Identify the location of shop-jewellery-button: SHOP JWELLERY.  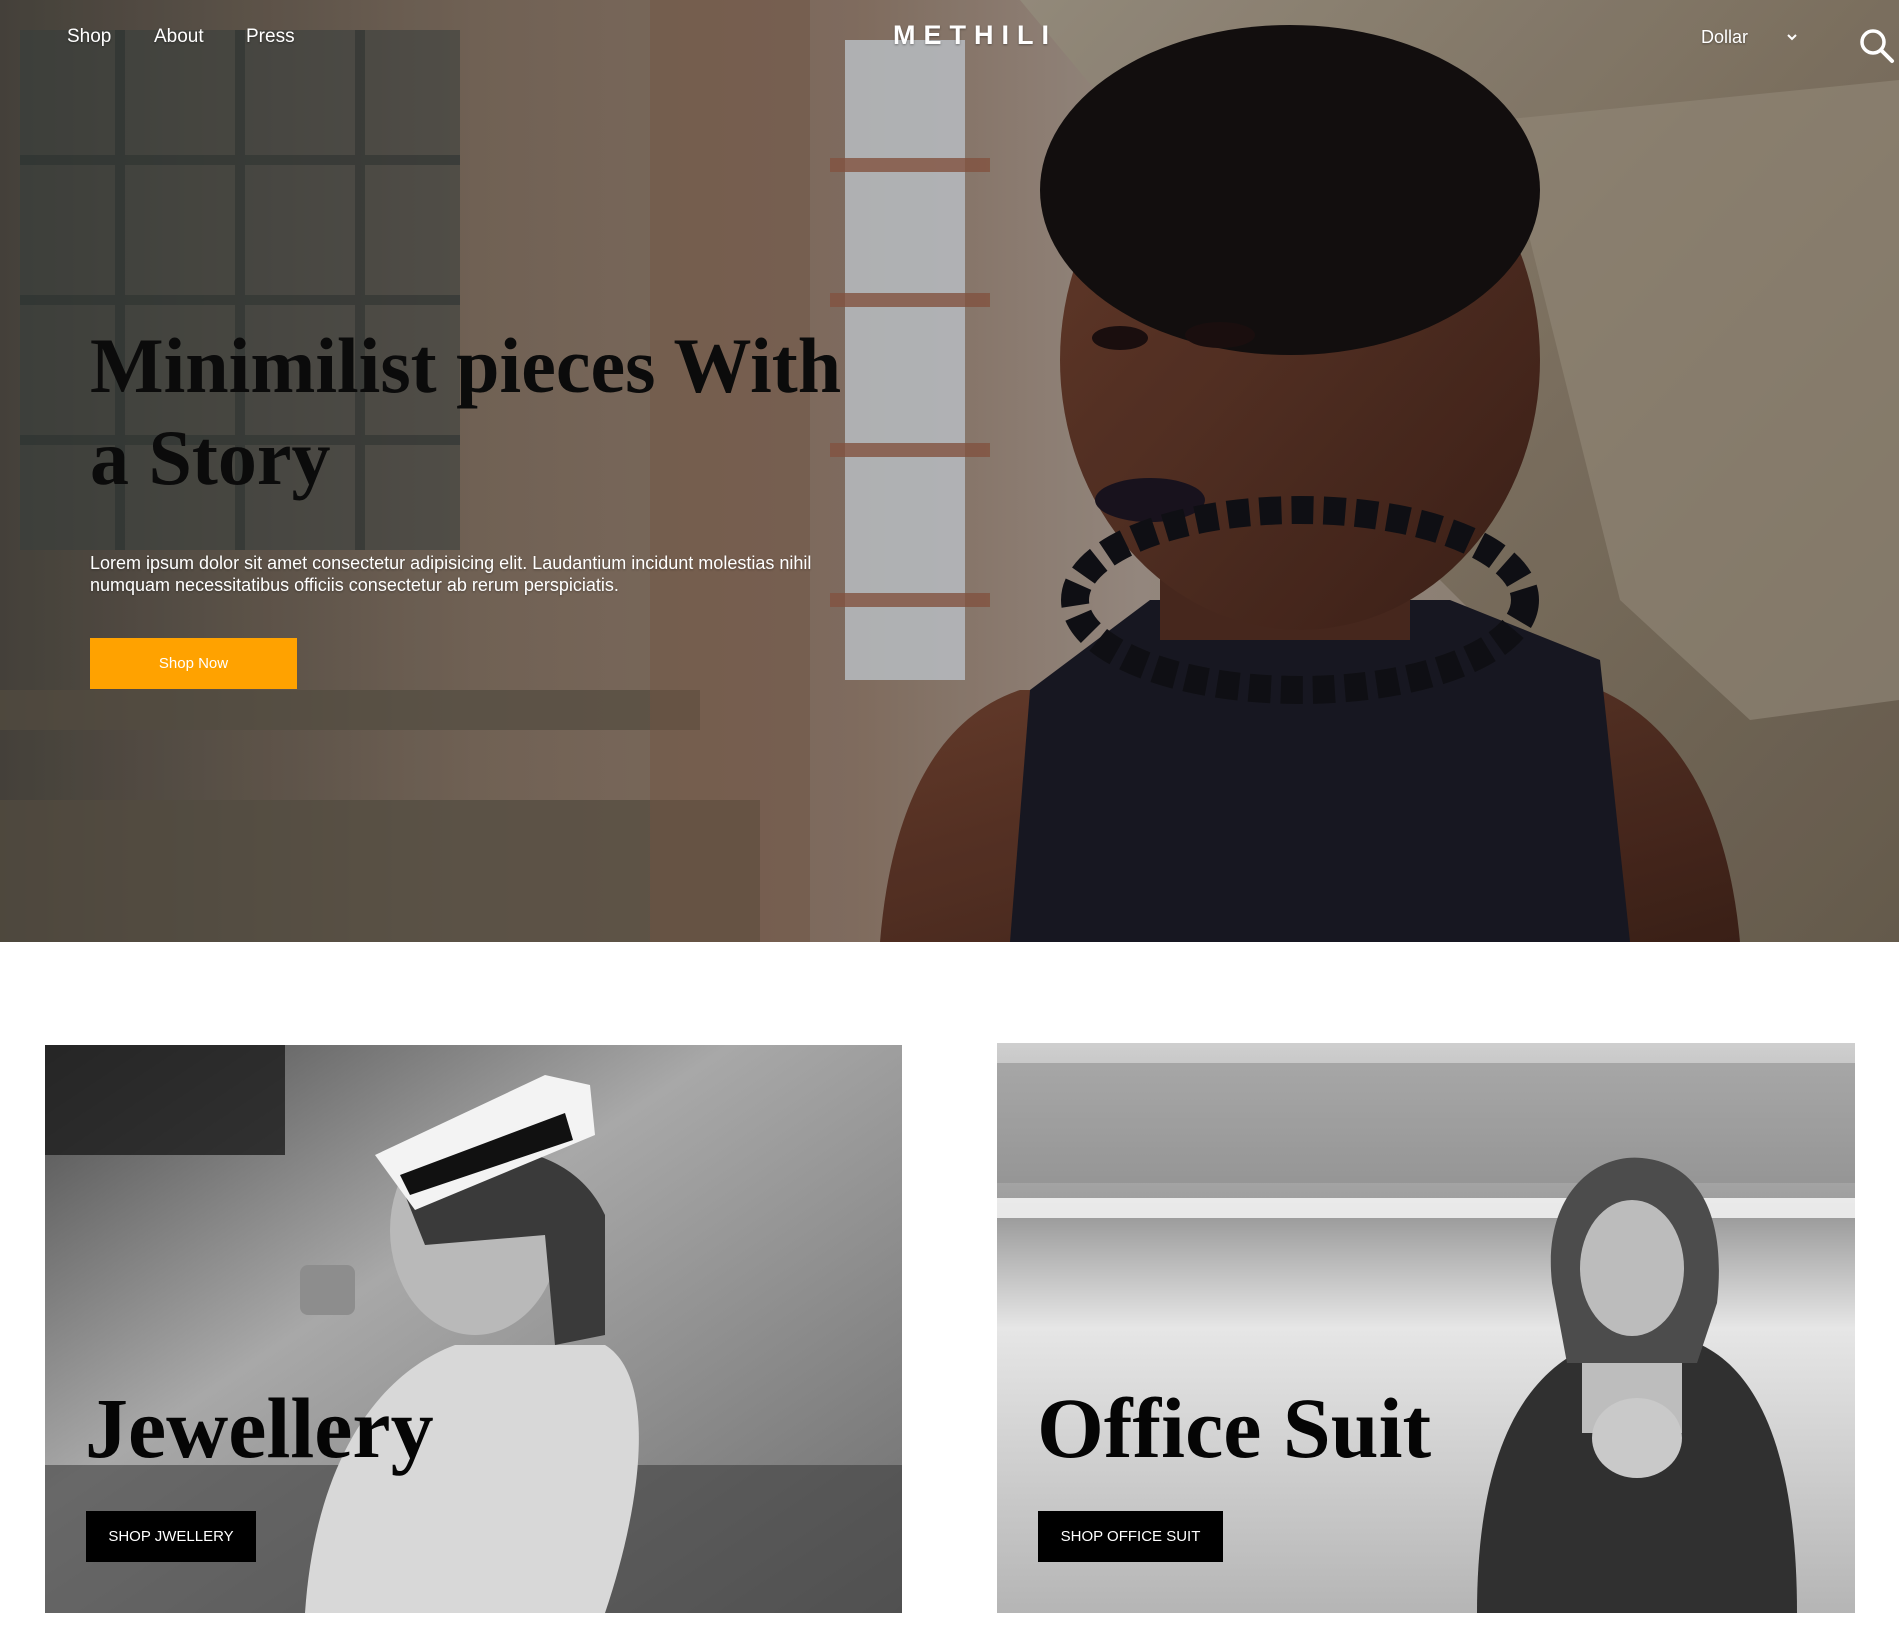
(171, 1536).